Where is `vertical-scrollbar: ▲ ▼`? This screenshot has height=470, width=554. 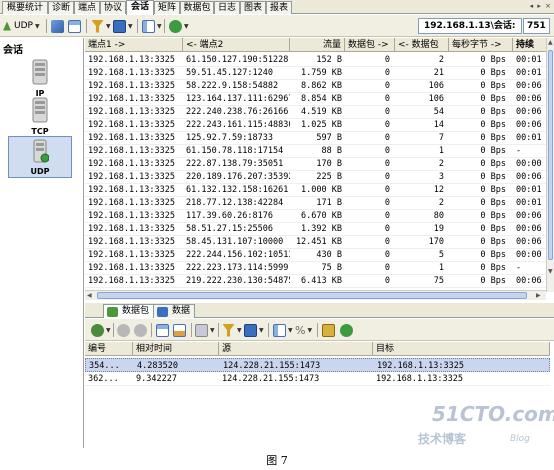
vertical-scrollbar: ▲ ▼ is located at coordinates (550, 165).